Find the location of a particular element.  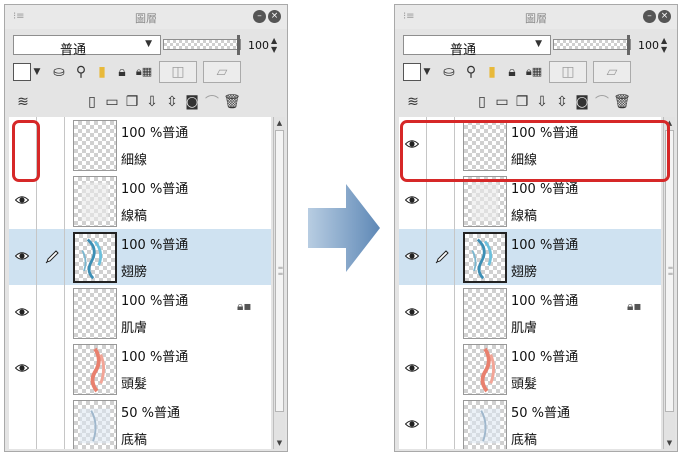

layer-row: 100 %普通 細線 is located at coordinates (140, 146).